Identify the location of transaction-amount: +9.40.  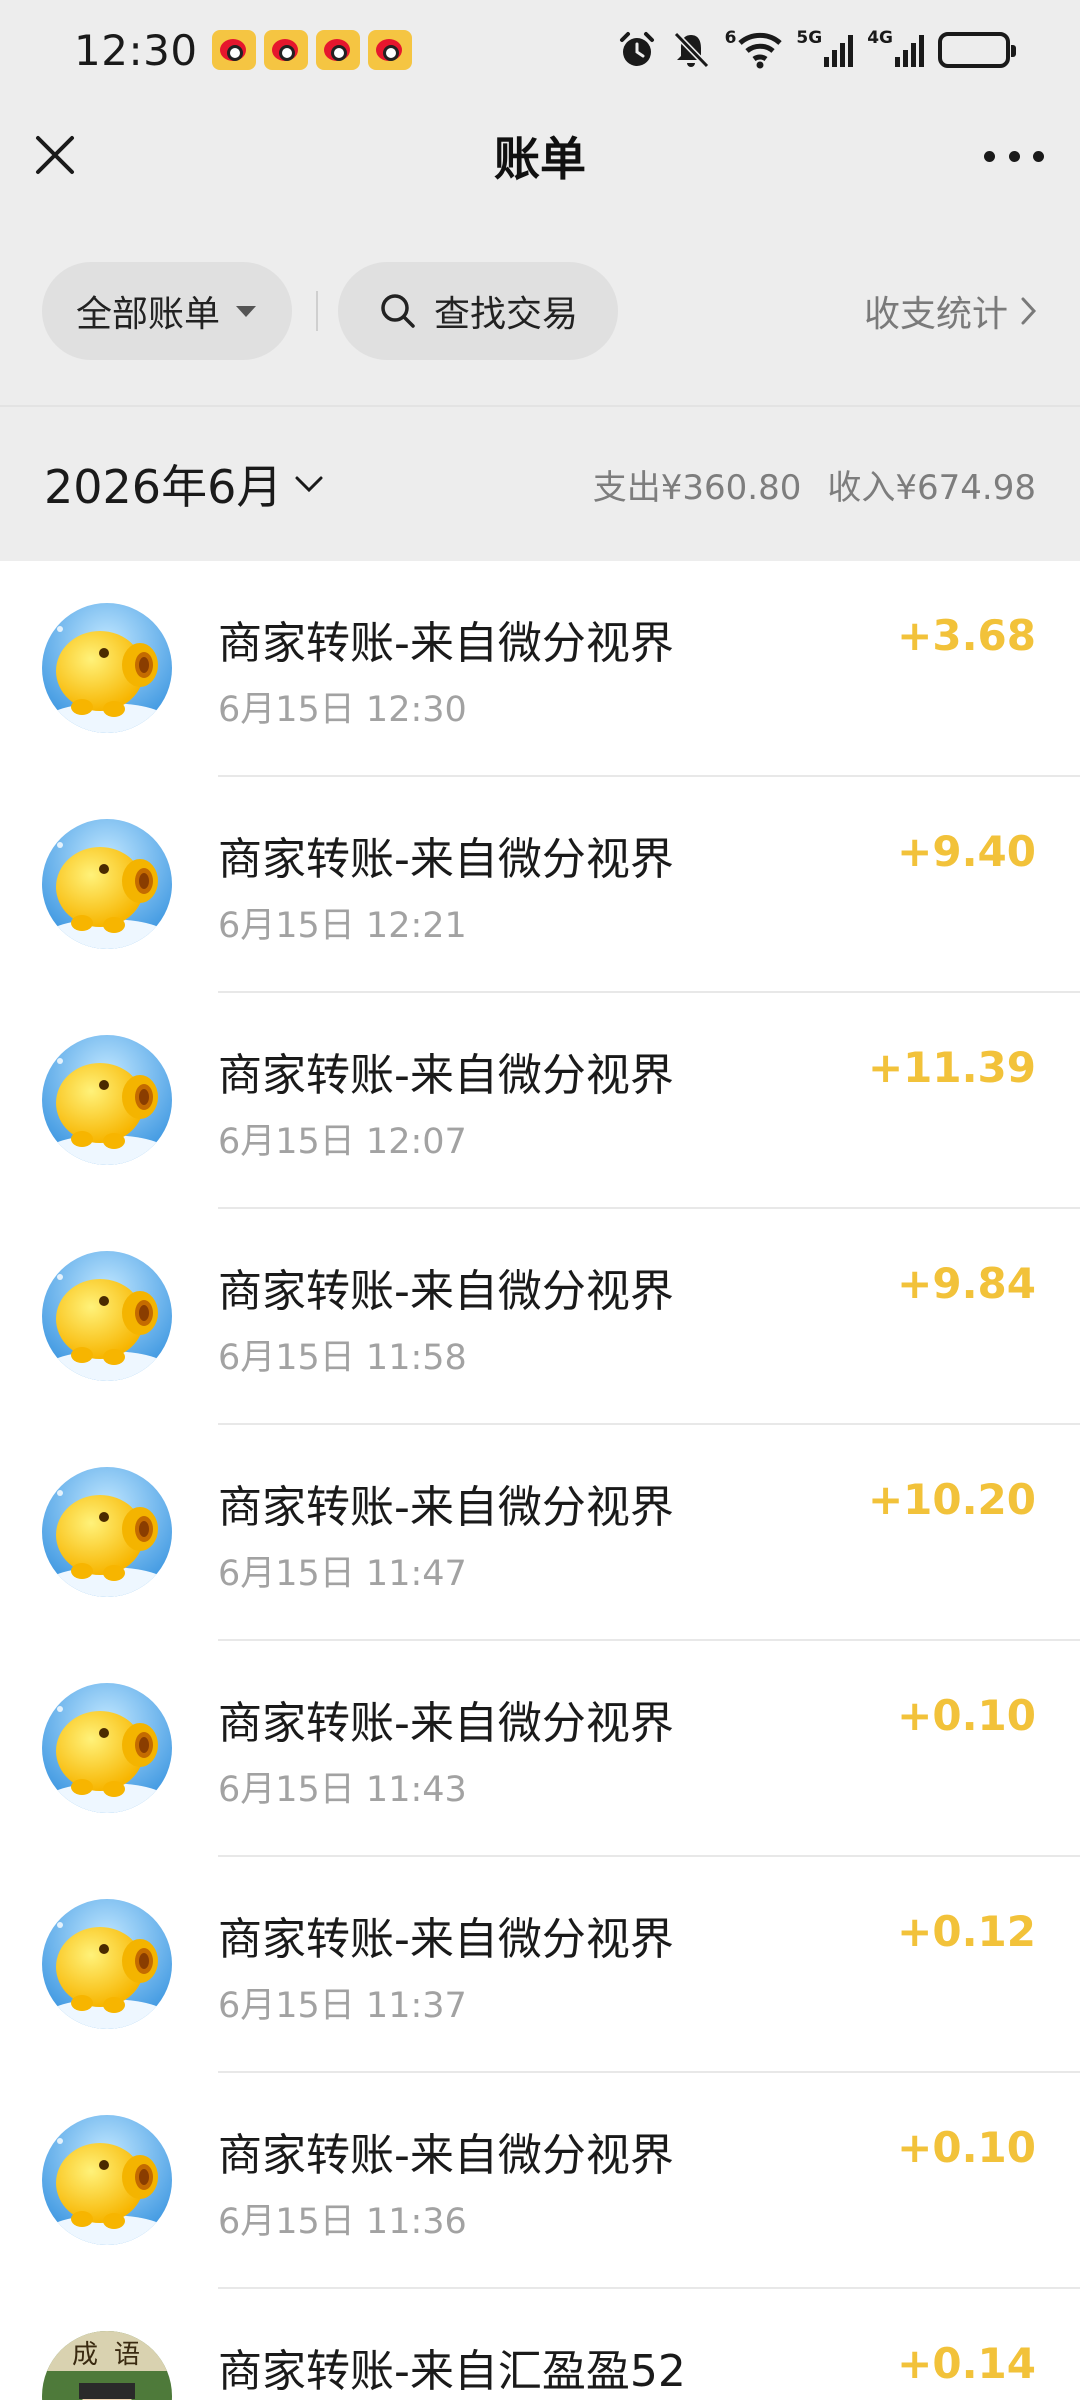
(966, 851).